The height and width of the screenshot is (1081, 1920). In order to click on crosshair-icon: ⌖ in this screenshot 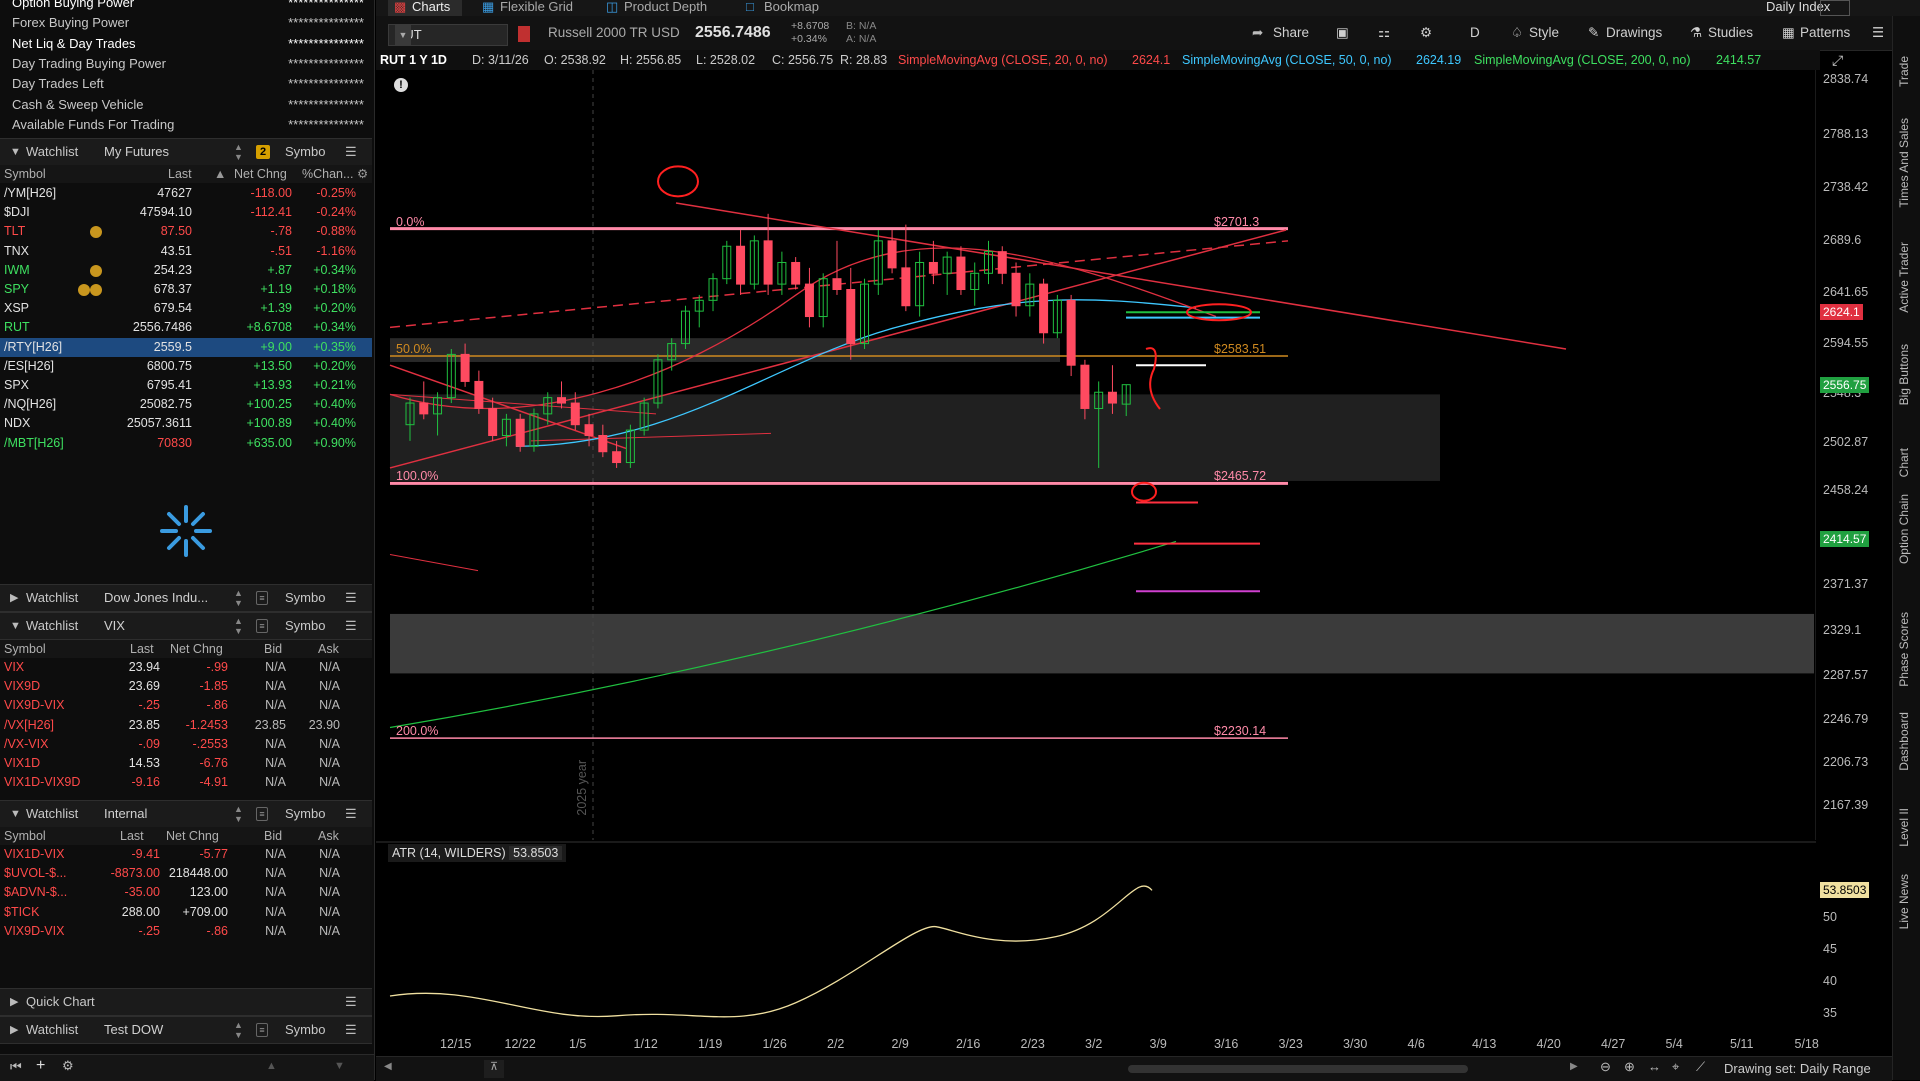, I will do `click(1675, 1067)`.